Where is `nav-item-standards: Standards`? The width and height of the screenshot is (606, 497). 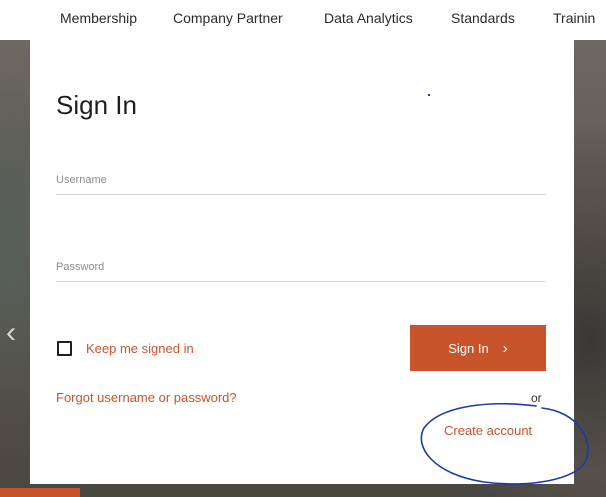
nav-item-standards: Standards is located at coordinates (483, 18).